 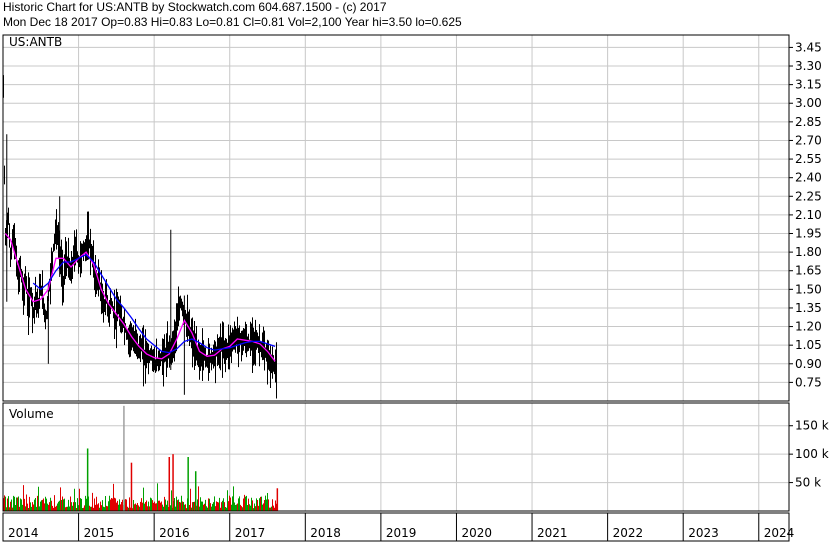 What do you see at coordinates (808, 327) in the screenshot?
I see `price-y-tick-label: 1.20` at bounding box center [808, 327].